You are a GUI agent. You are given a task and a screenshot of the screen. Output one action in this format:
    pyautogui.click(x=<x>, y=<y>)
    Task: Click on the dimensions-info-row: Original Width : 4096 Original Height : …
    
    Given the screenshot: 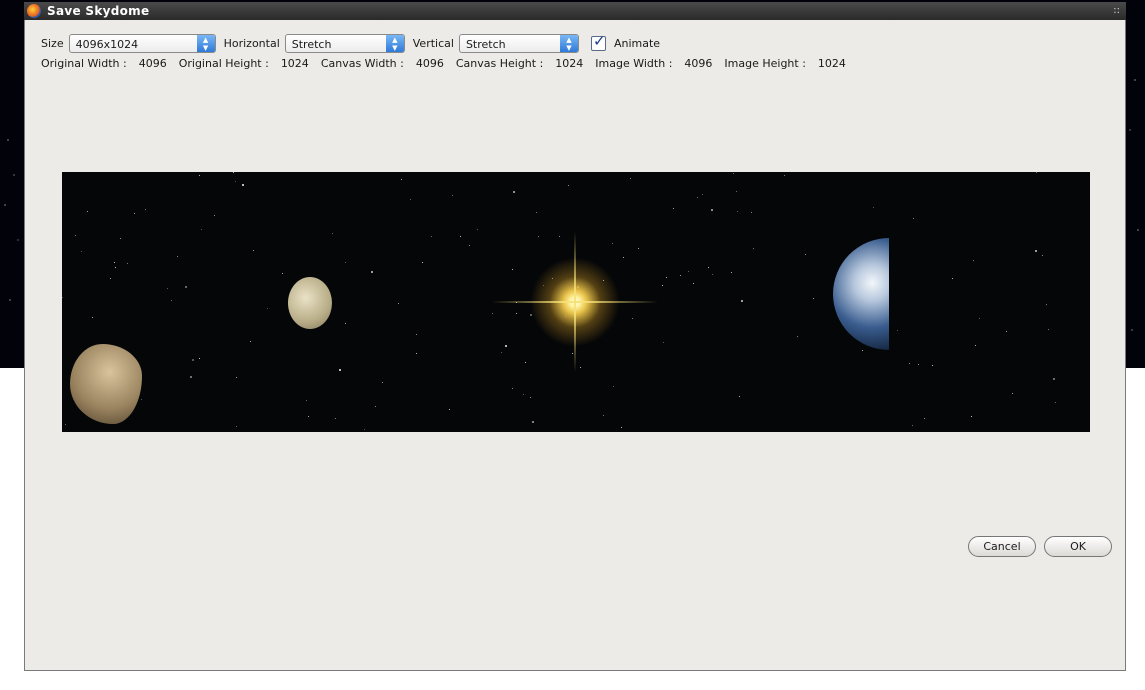 What is the action you would take?
    pyautogui.click(x=449, y=63)
    